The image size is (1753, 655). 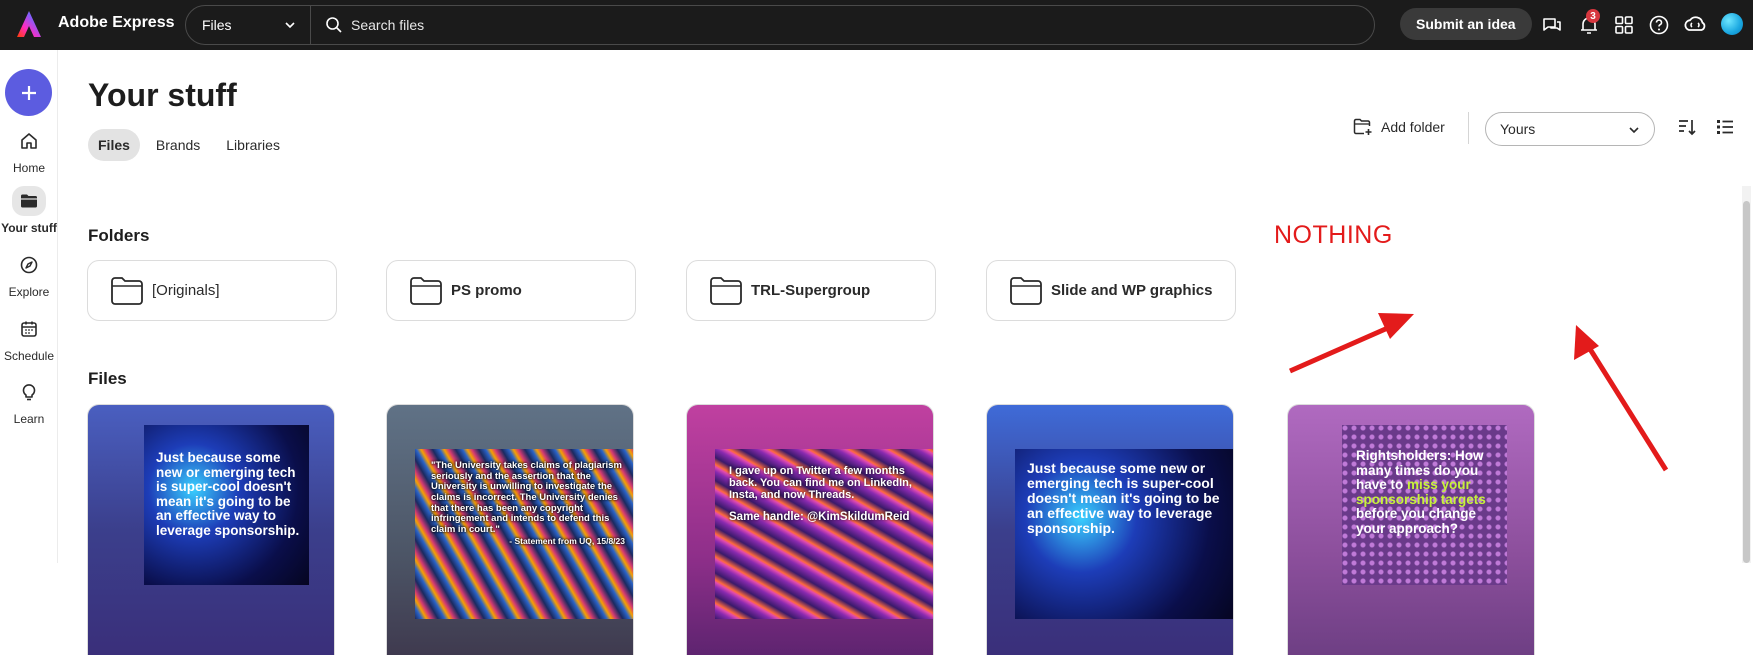 I want to click on owner-filter-value: Yours, so click(x=1517, y=129).